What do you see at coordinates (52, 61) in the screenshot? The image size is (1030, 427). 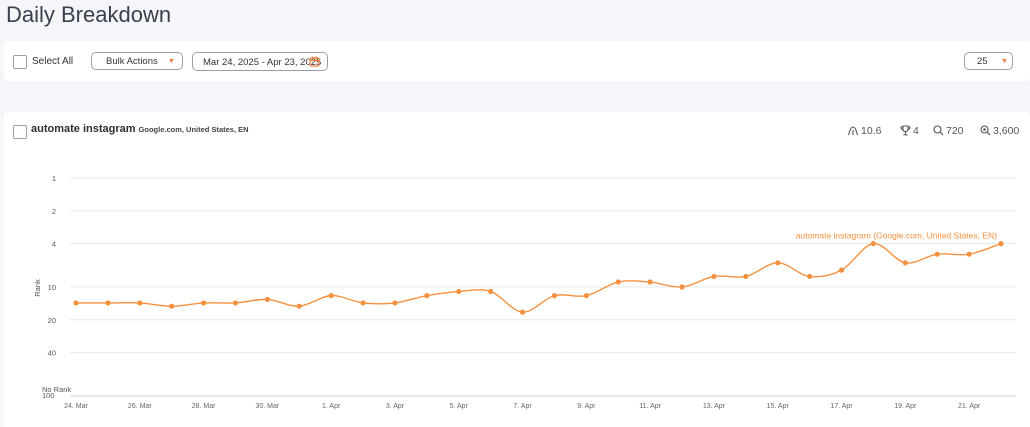 I see `select-all-label: Select All` at bounding box center [52, 61].